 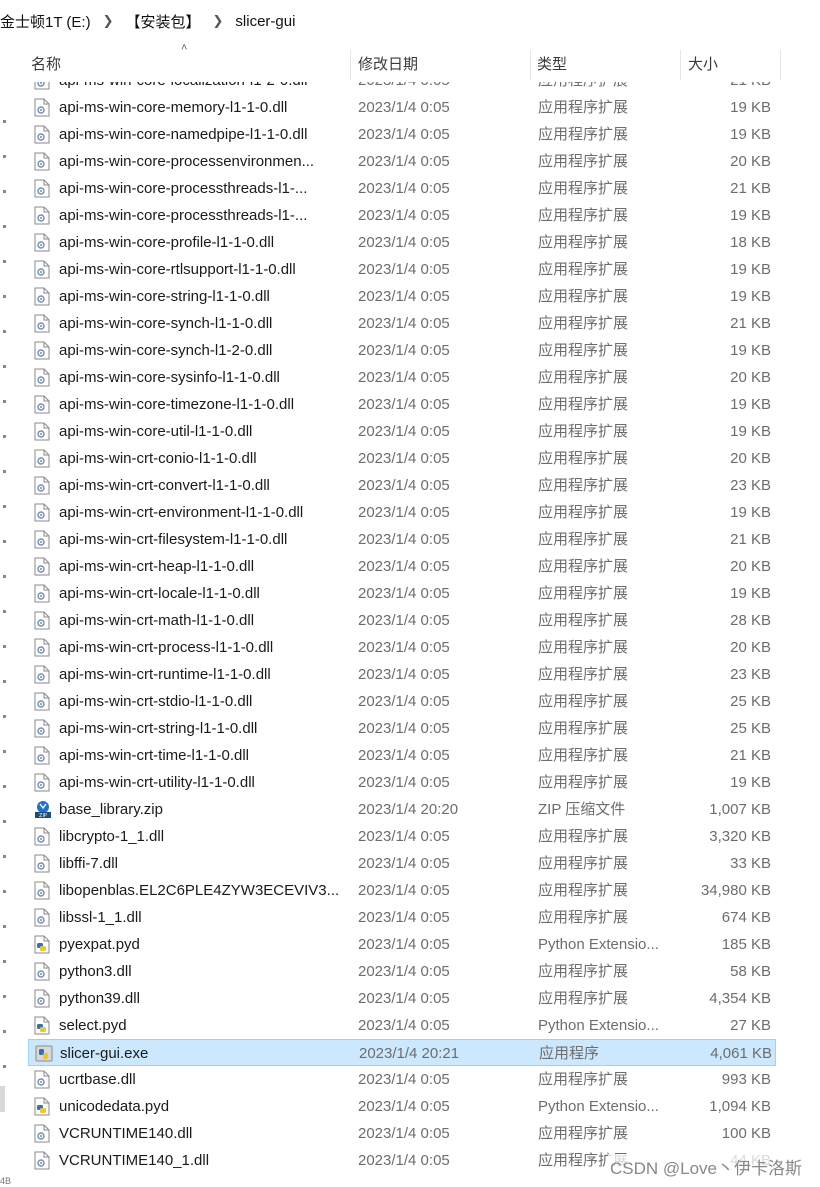 What do you see at coordinates (203, 674) in the screenshot?
I see `file-name: api-ms-win-crt-runtime-l1-1-0.dll` at bounding box center [203, 674].